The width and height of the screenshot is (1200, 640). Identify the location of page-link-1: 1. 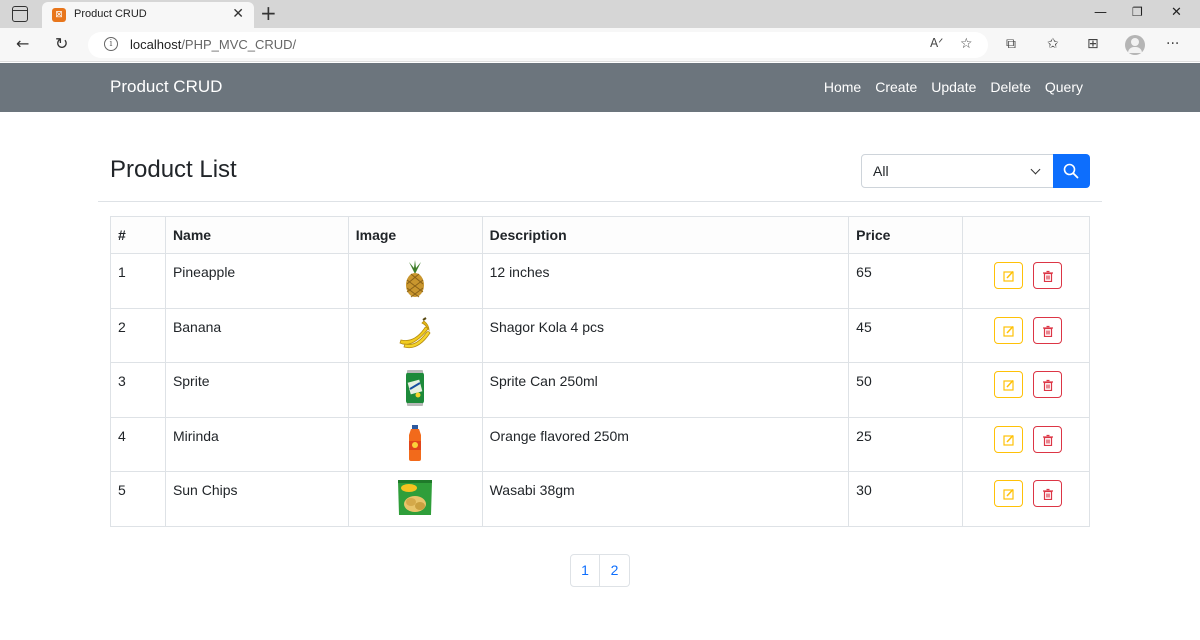
(585, 570).